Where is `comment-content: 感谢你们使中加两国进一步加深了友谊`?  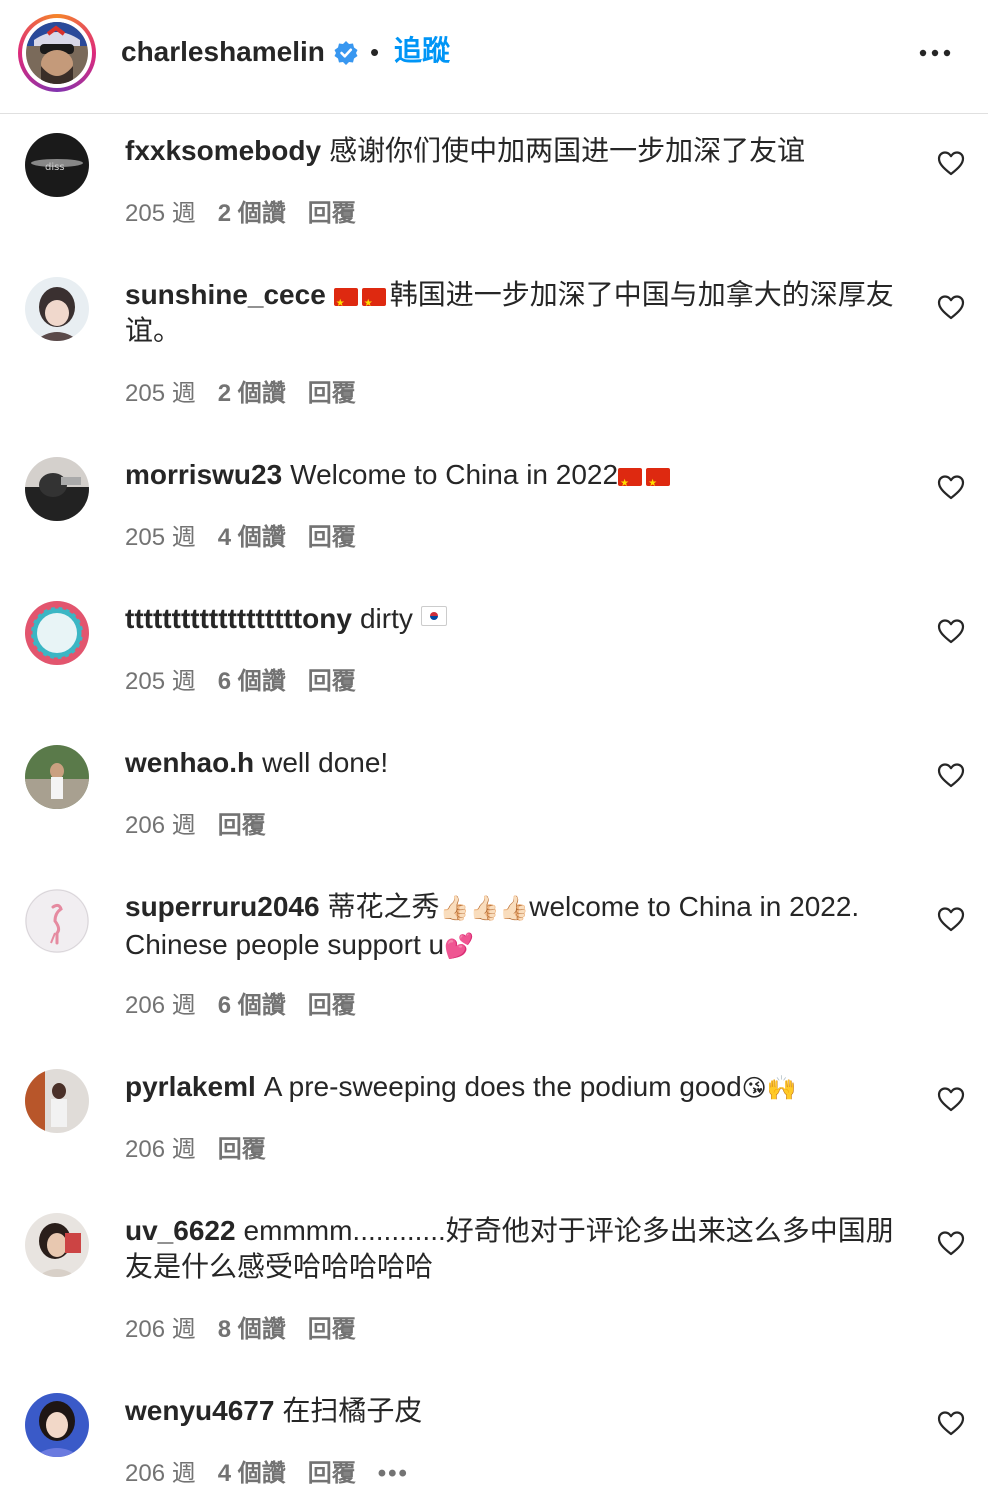 comment-content: 感谢你们使中加两国进一步加深了友谊 is located at coordinates (567, 150).